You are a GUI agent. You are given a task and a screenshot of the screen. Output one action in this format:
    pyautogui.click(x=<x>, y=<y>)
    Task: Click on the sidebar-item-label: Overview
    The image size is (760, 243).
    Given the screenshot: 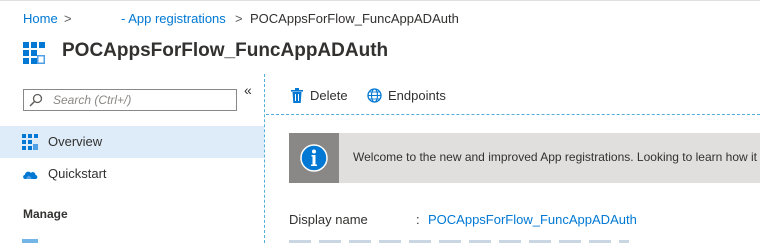 What is the action you would take?
    pyautogui.click(x=75, y=141)
    